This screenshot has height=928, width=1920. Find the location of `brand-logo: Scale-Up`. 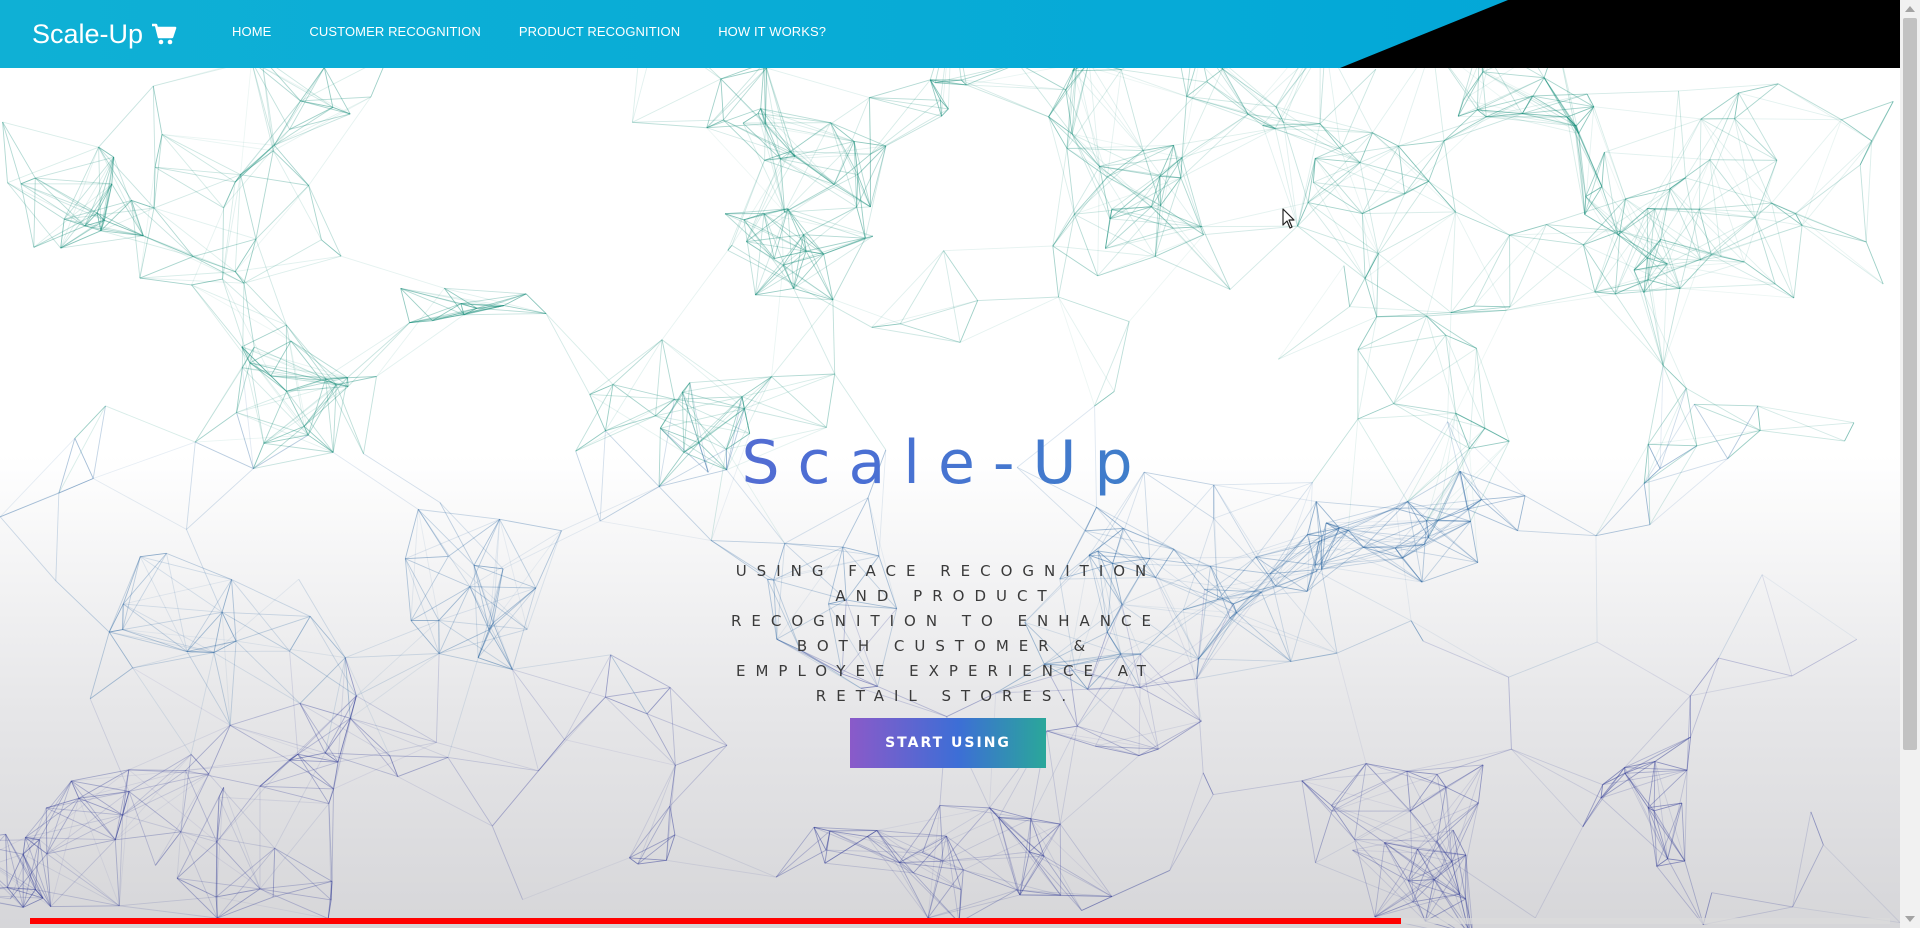

brand-logo: Scale-Up is located at coordinates (104, 34).